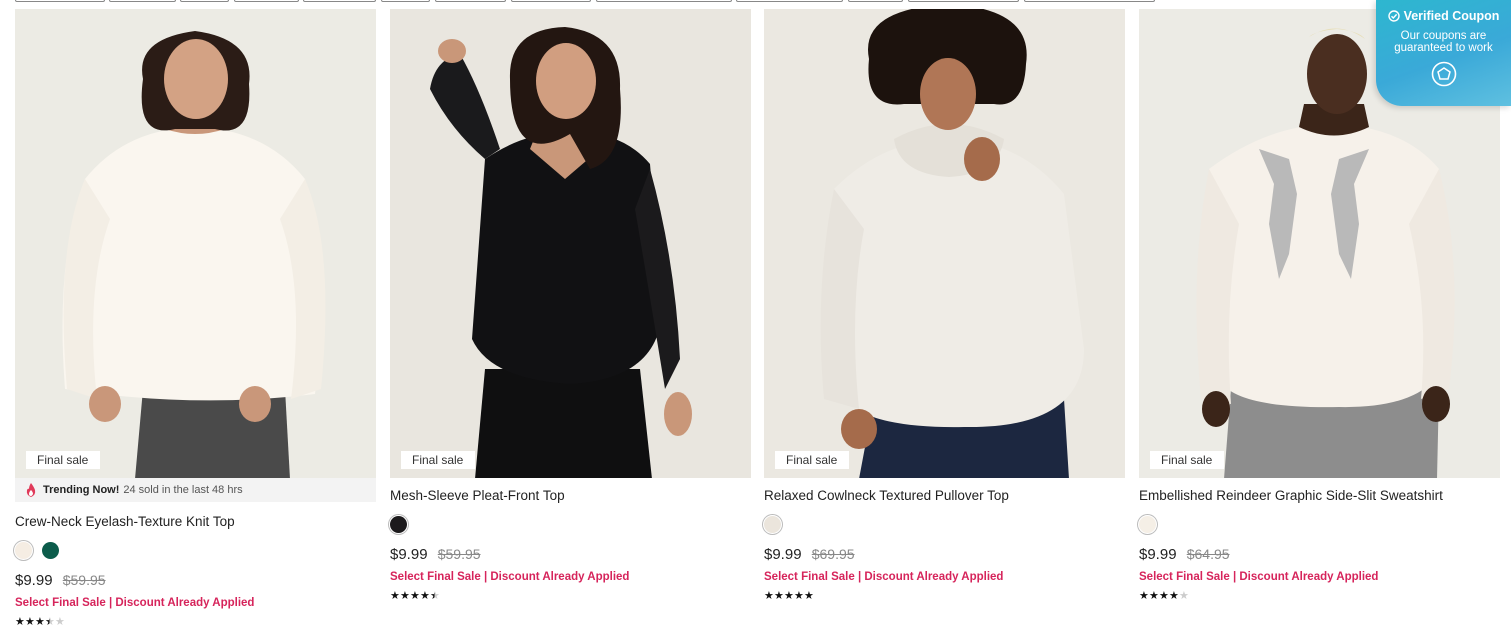  What do you see at coordinates (1443, 42) in the screenshot?
I see `coupon-text: Our coupons are guaranteed to work` at bounding box center [1443, 42].